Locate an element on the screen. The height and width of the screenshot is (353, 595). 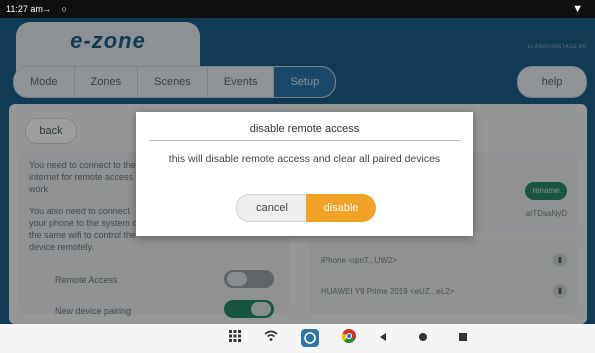
android-nav-bar is located at coordinates (297, 338).